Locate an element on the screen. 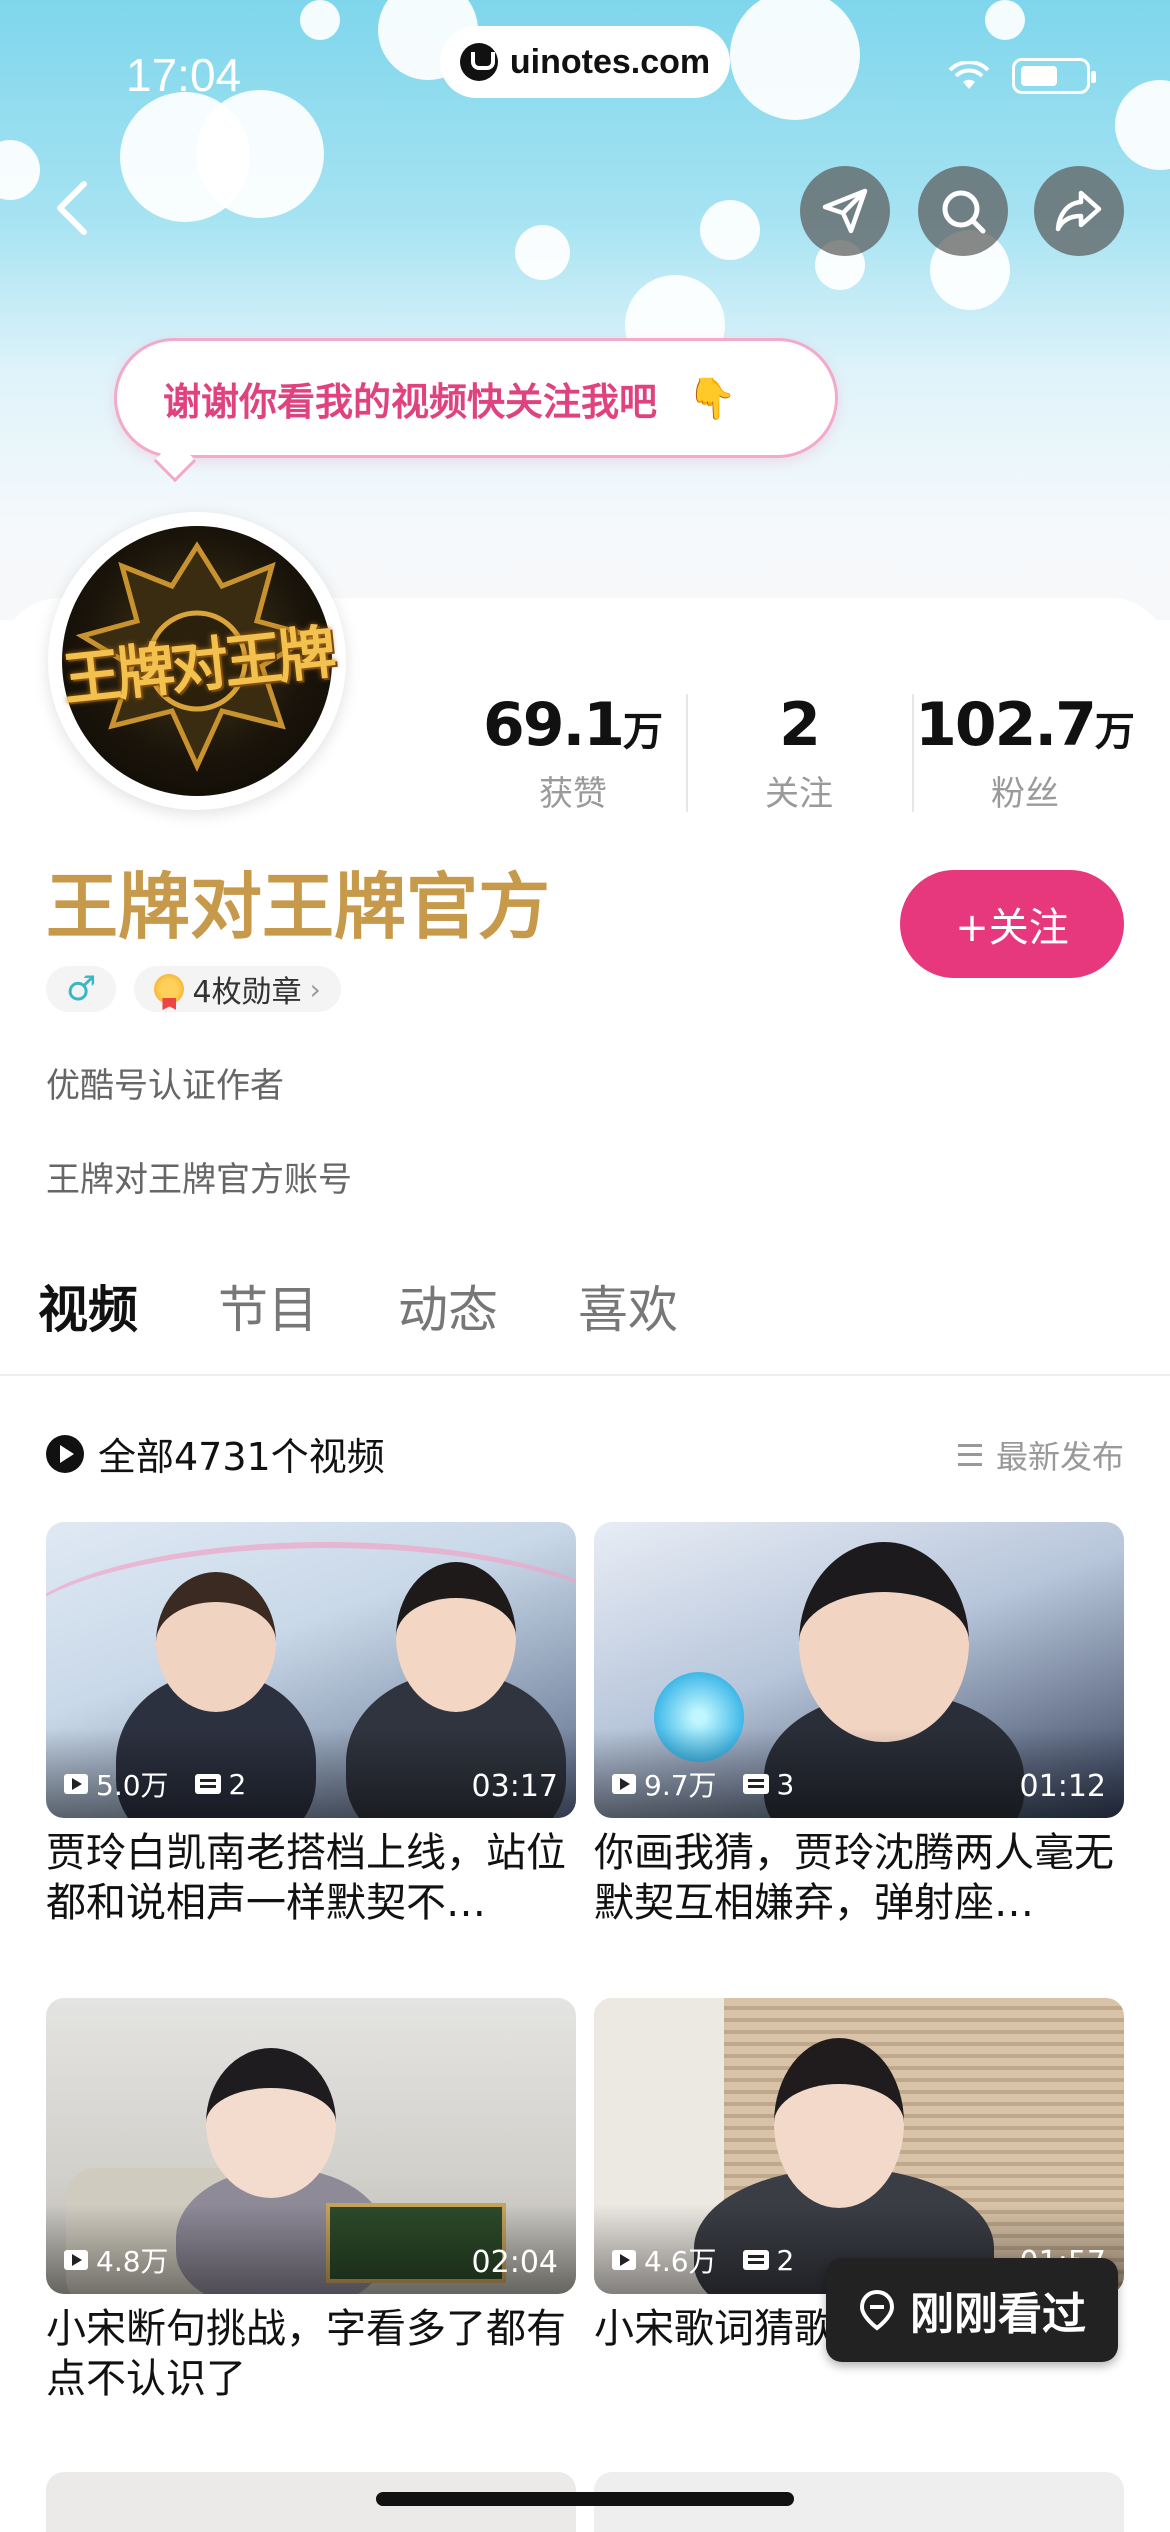 The height and width of the screenshot is (2532, 1170). stat-followers: 102.7万 粉丝 is located at coordinates (1025, 752).